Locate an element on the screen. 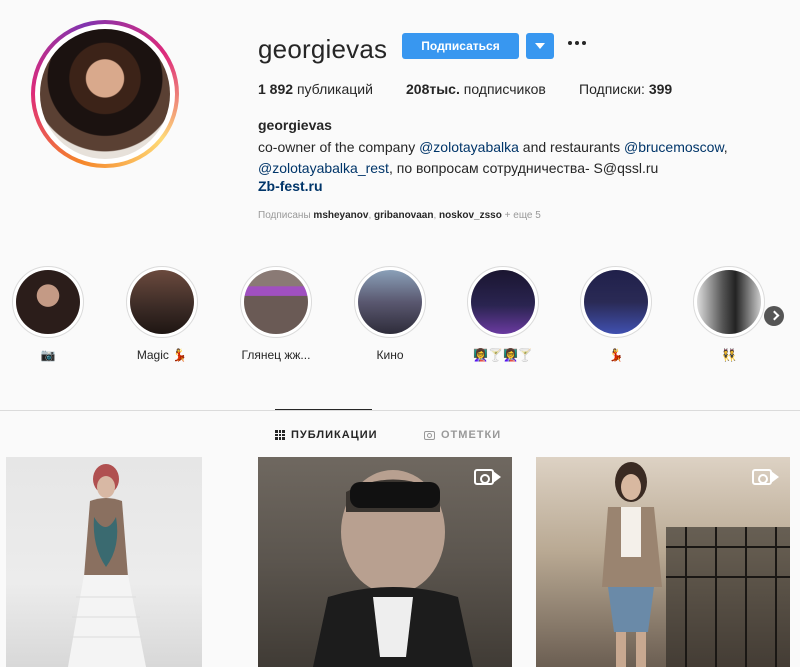  bio-text: , is located at coordinates (725, 147).